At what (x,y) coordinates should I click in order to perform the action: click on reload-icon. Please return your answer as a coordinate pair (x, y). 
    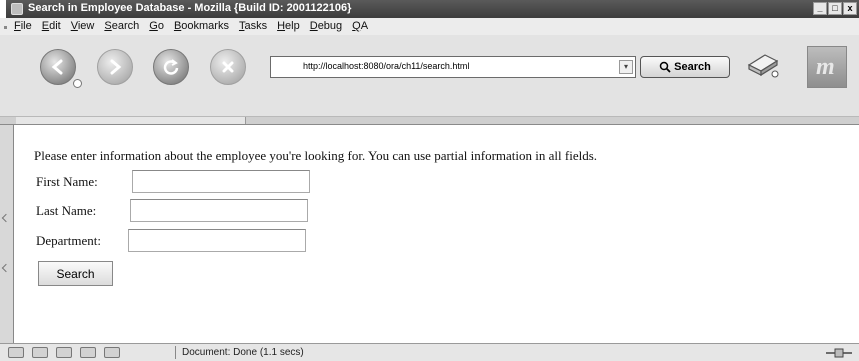
    Looking at the image, I should click on (171, 67).